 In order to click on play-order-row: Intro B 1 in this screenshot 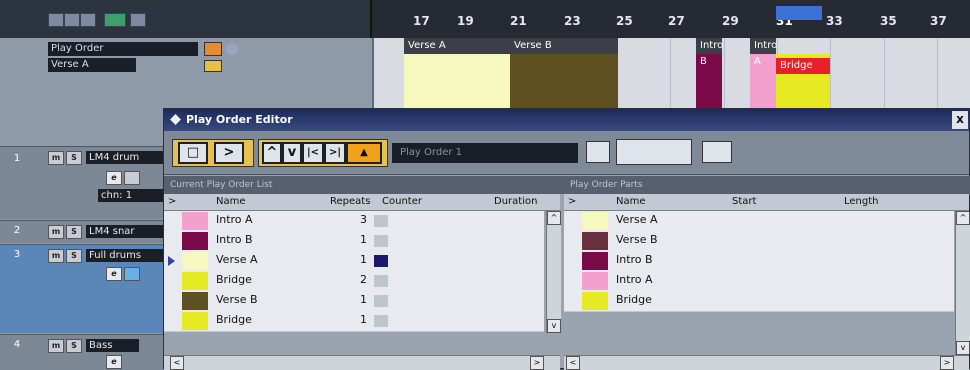, I will do `click(354, 241)`.